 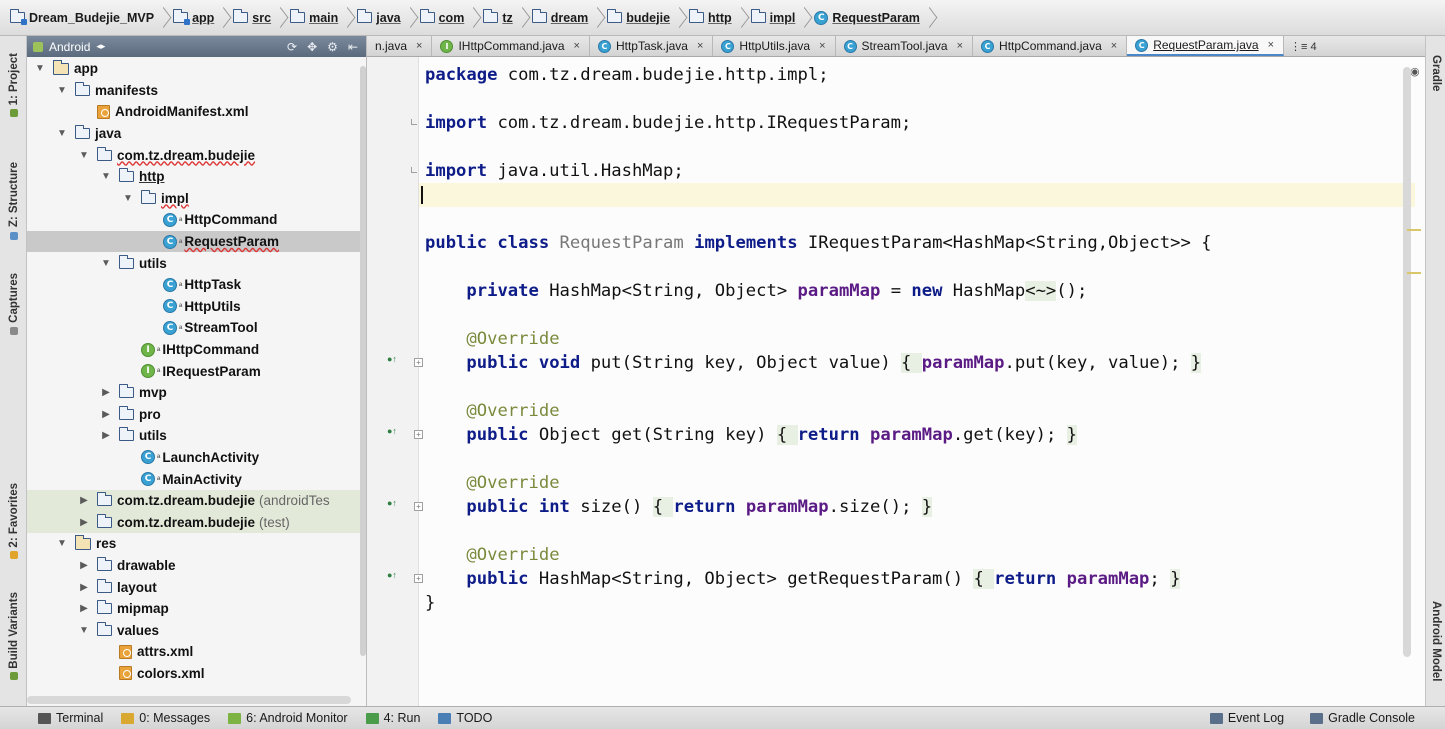 I want to click on tree-file: Cᵃ StreamTool, so click(x=196, y=328).